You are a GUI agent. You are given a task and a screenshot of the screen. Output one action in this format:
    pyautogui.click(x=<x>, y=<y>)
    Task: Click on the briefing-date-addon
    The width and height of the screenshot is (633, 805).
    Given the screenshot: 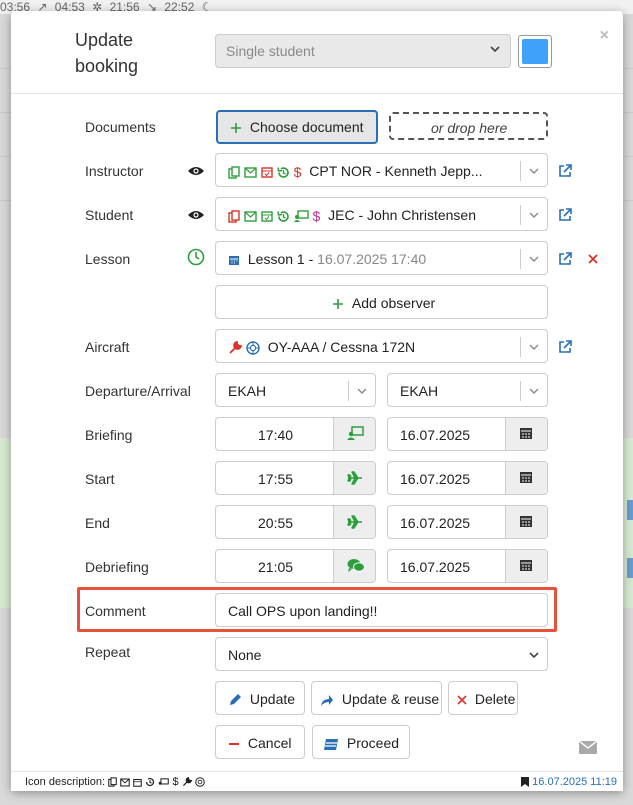 What is the action you would take?
    pyautogui.click(x=526, y=434)
    